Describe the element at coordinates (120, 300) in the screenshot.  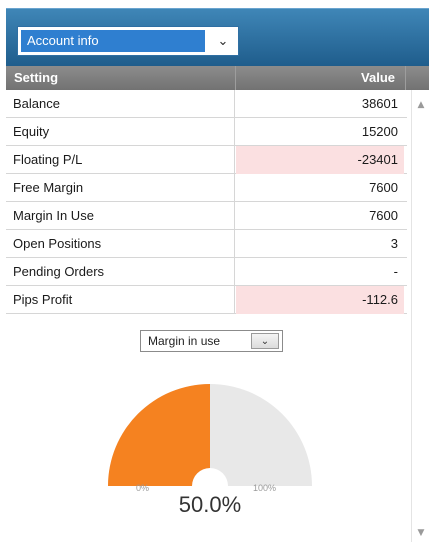
I see `row-setting: Pips Profit` at that location.